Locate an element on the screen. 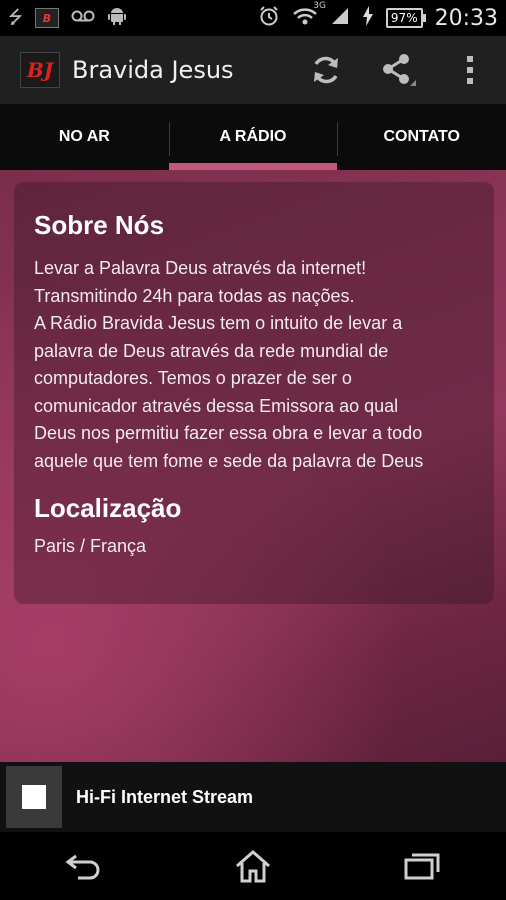 The image size is (506, 900). navigation-bar is located at coordinates (253, 866).